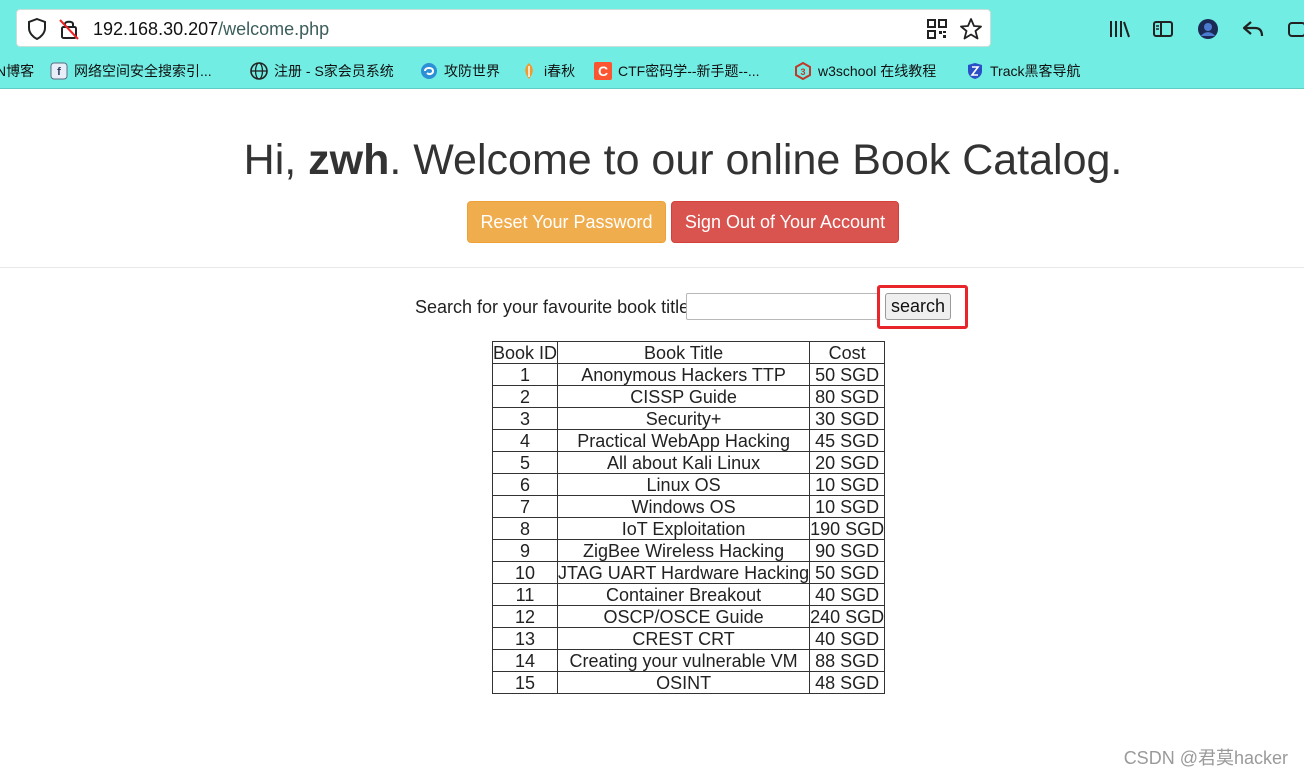 Image resolution: width=1304 pixels, height=773 pixels. I want to click on column-header: Cost, so click(847, 352).